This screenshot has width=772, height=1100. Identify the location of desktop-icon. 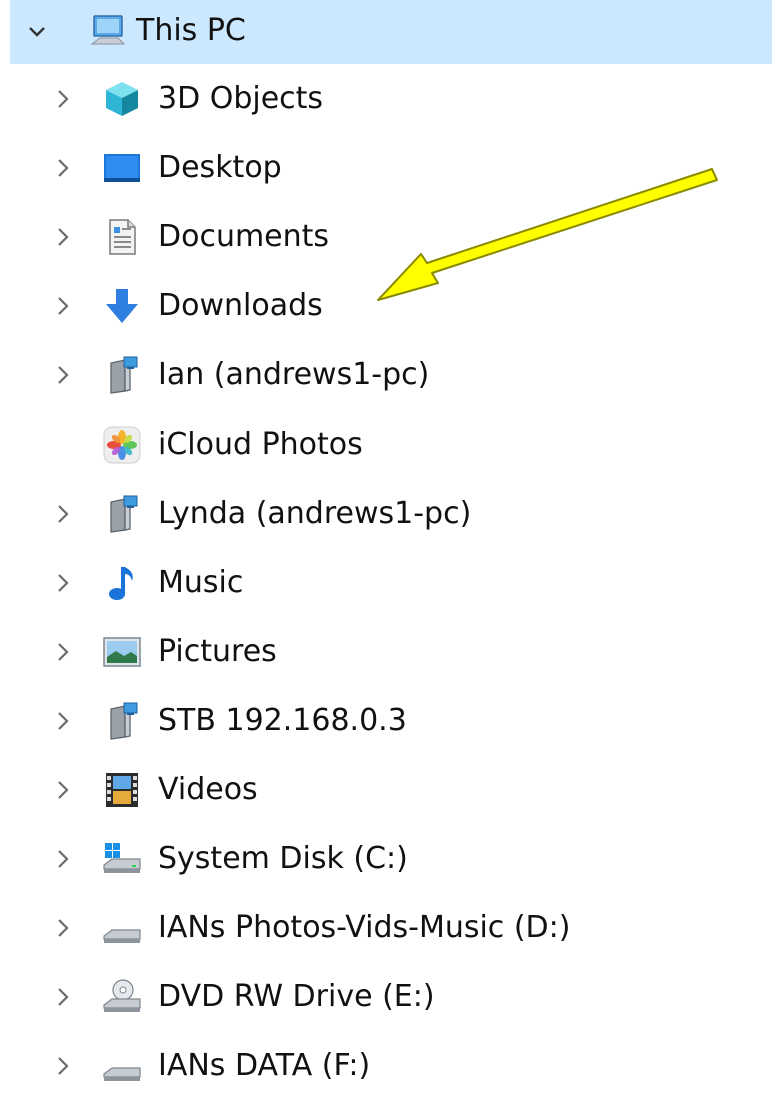
(122, 168).